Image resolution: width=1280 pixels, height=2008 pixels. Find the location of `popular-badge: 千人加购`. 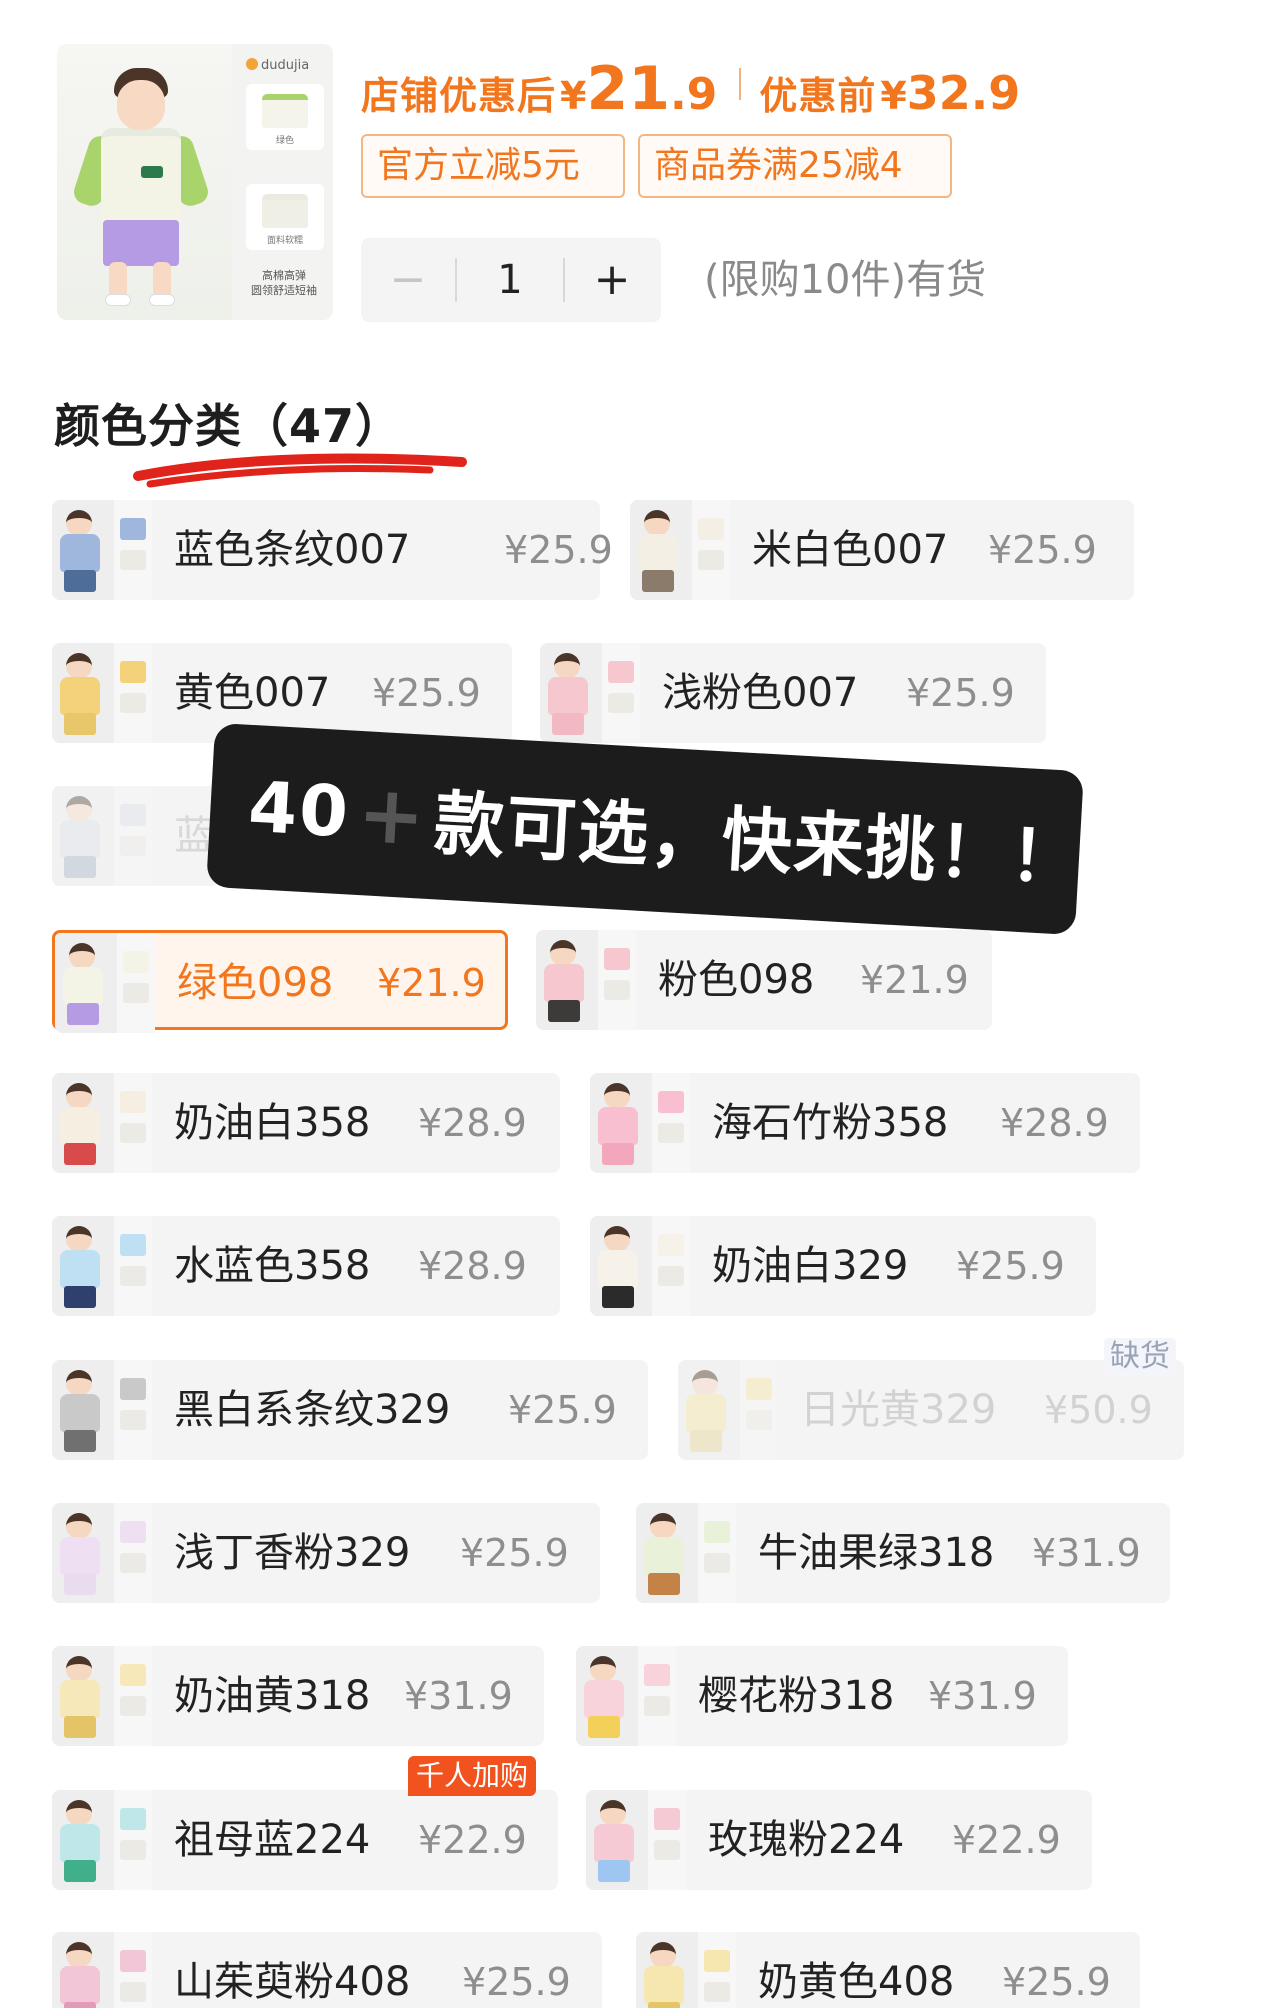

popular-badge: 千人加购 is located at coordinates (472, 1776).